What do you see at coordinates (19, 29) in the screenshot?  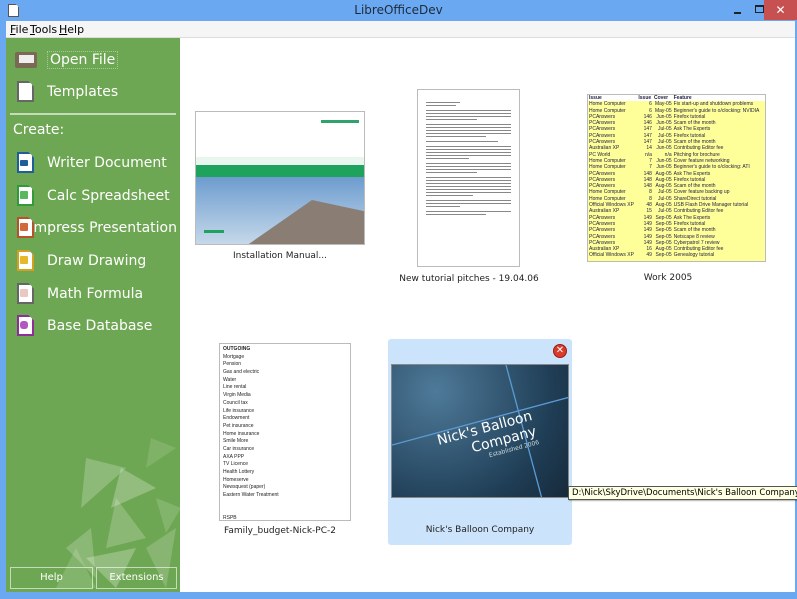 I see `menu-file: File` at bounding box center [19, 29].